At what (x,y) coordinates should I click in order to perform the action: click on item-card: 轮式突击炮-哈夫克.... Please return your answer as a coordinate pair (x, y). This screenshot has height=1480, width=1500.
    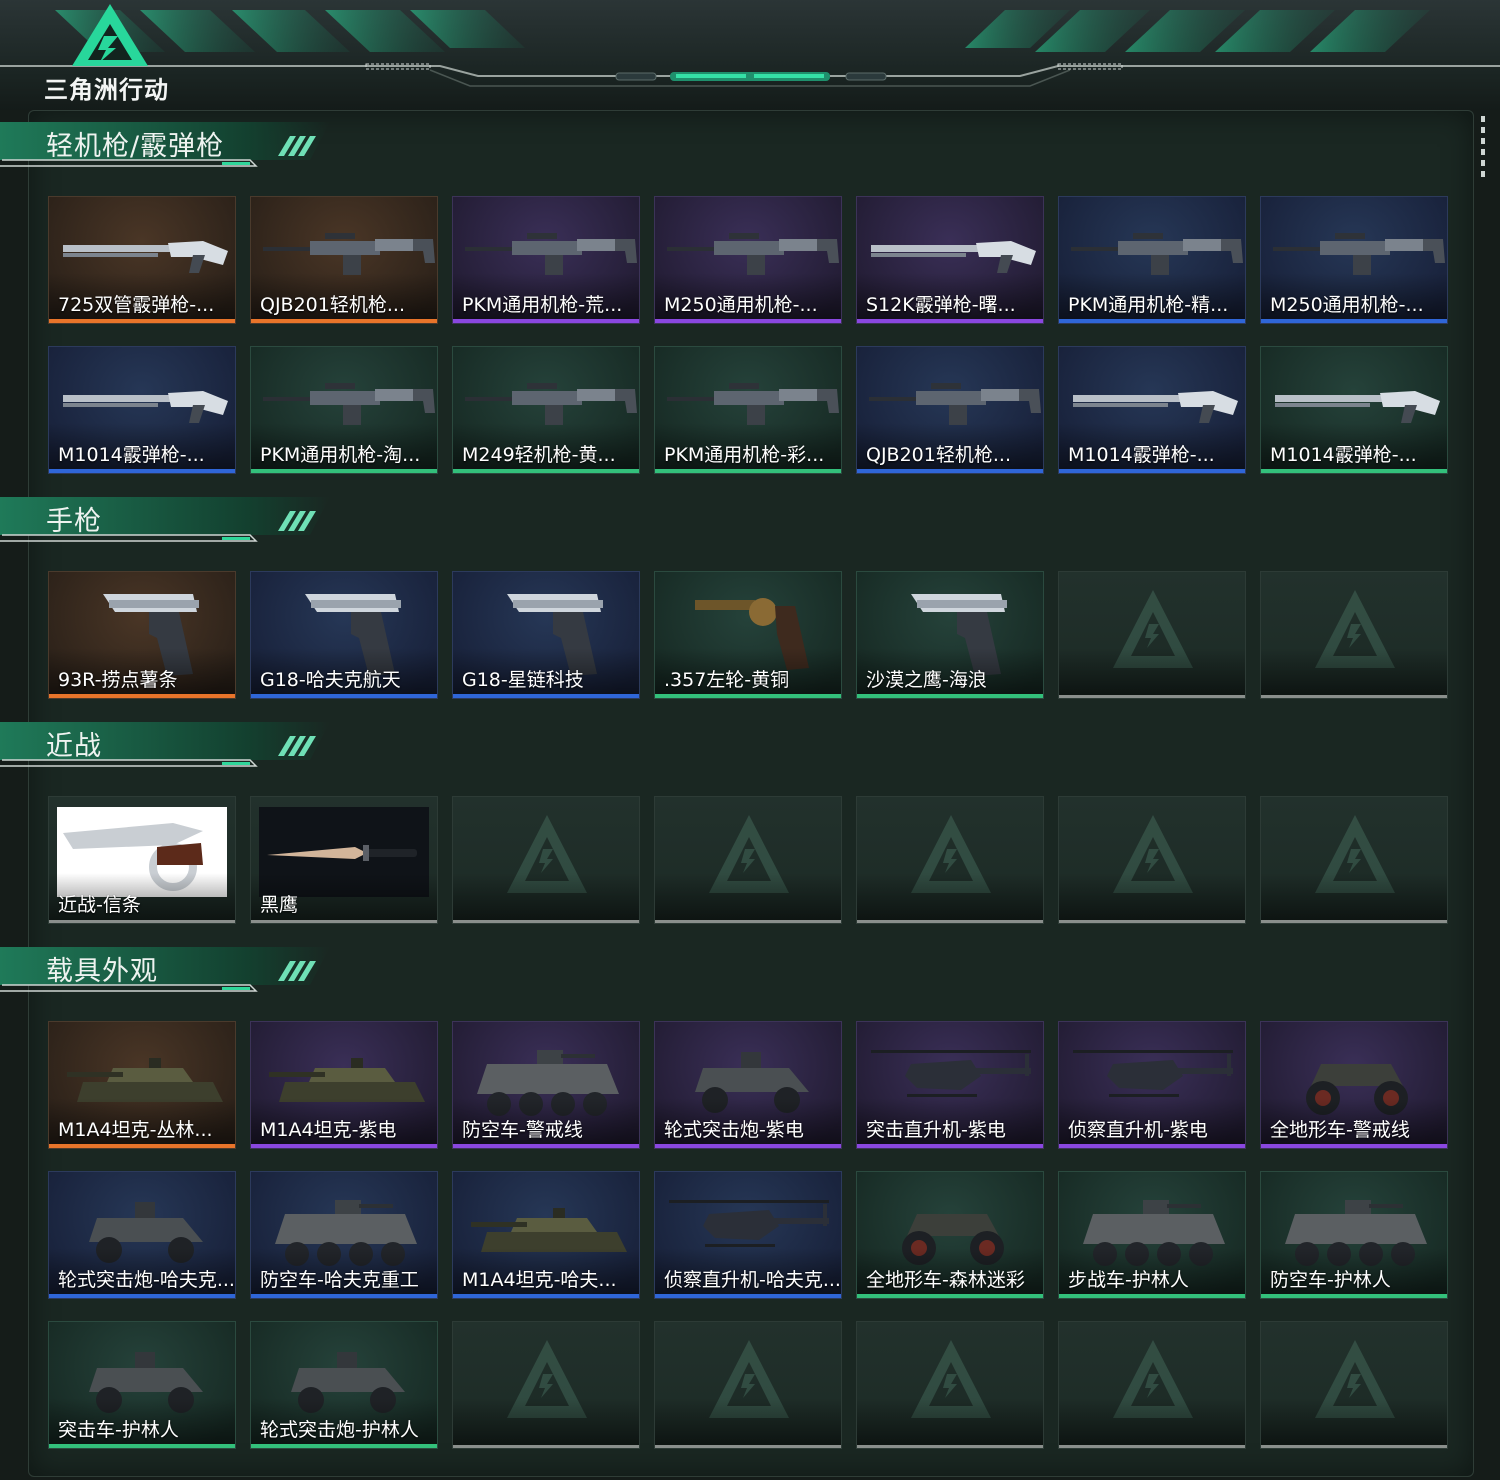
    Looking at the image, I should click on (142, 1235).